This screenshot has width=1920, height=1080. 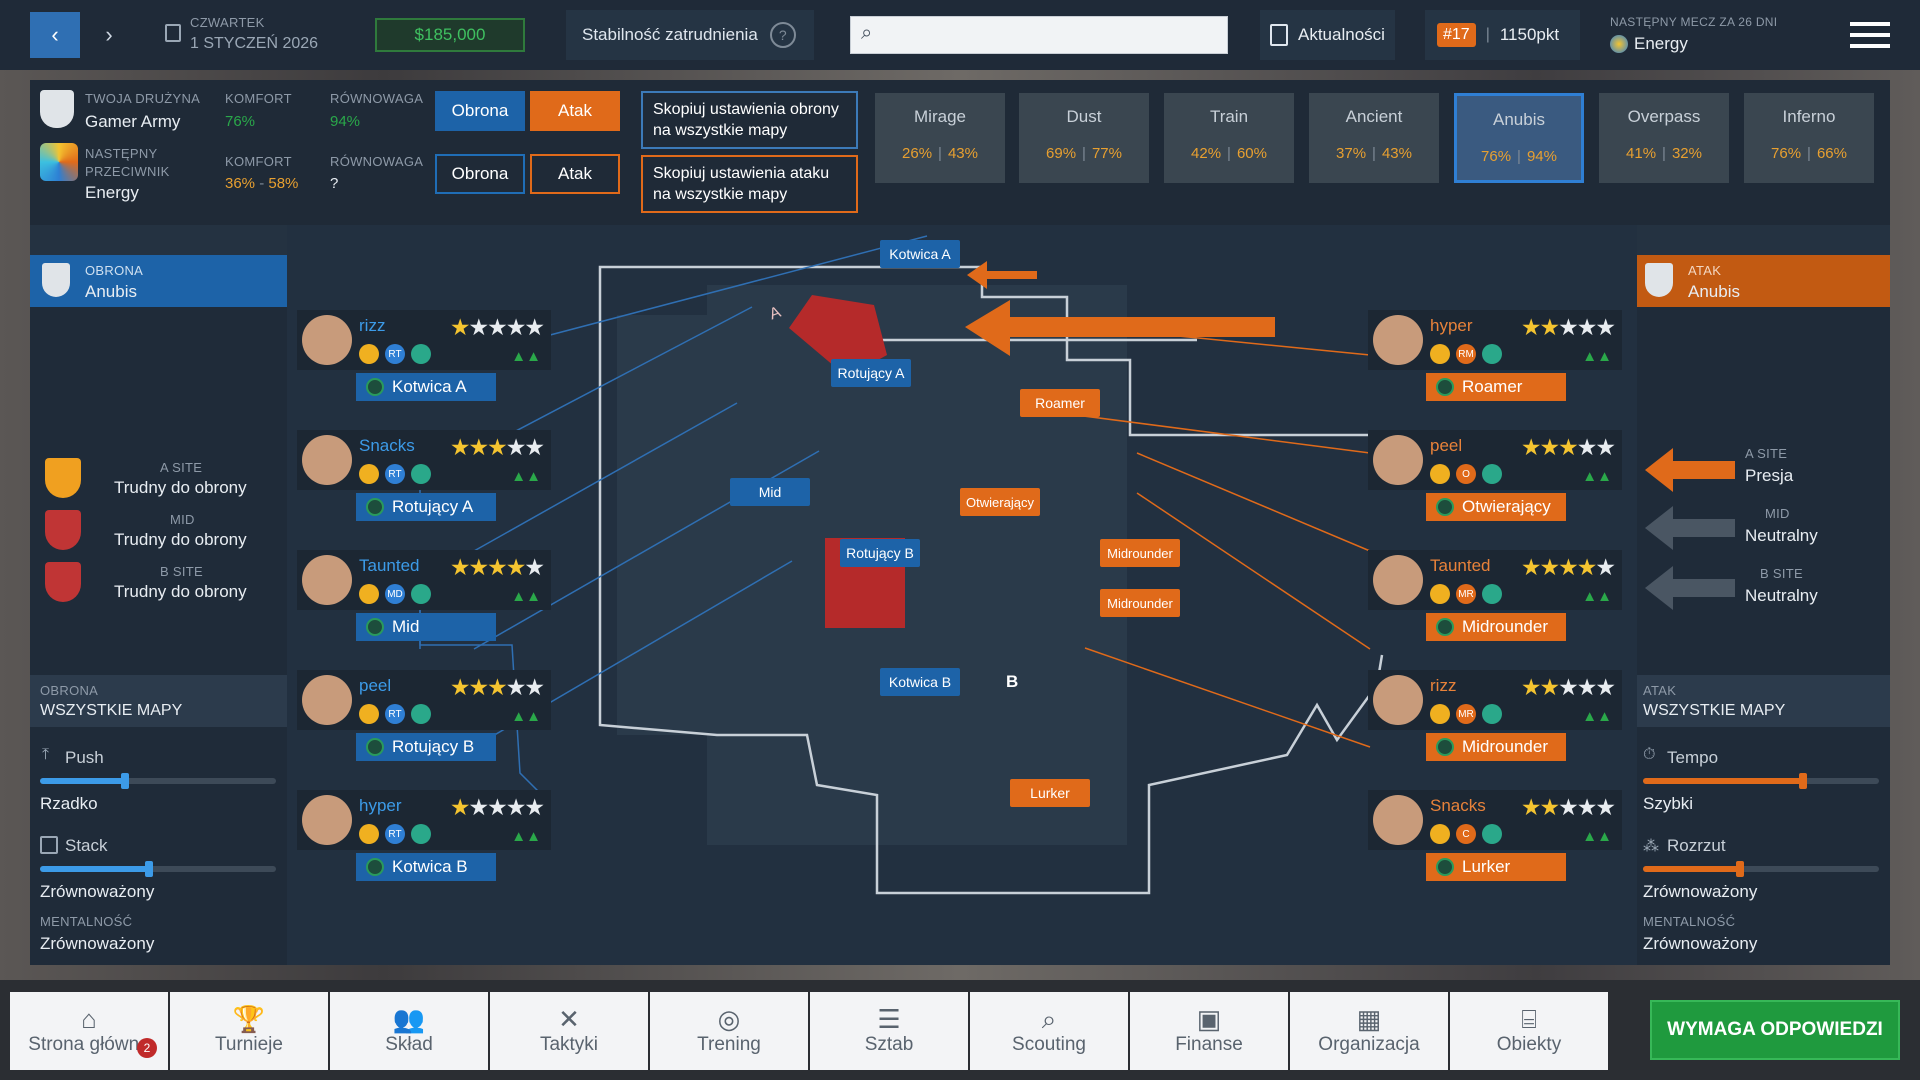 I want to click on map-label-midrounder-2: Midrounder, so click(x=1140, y=603).